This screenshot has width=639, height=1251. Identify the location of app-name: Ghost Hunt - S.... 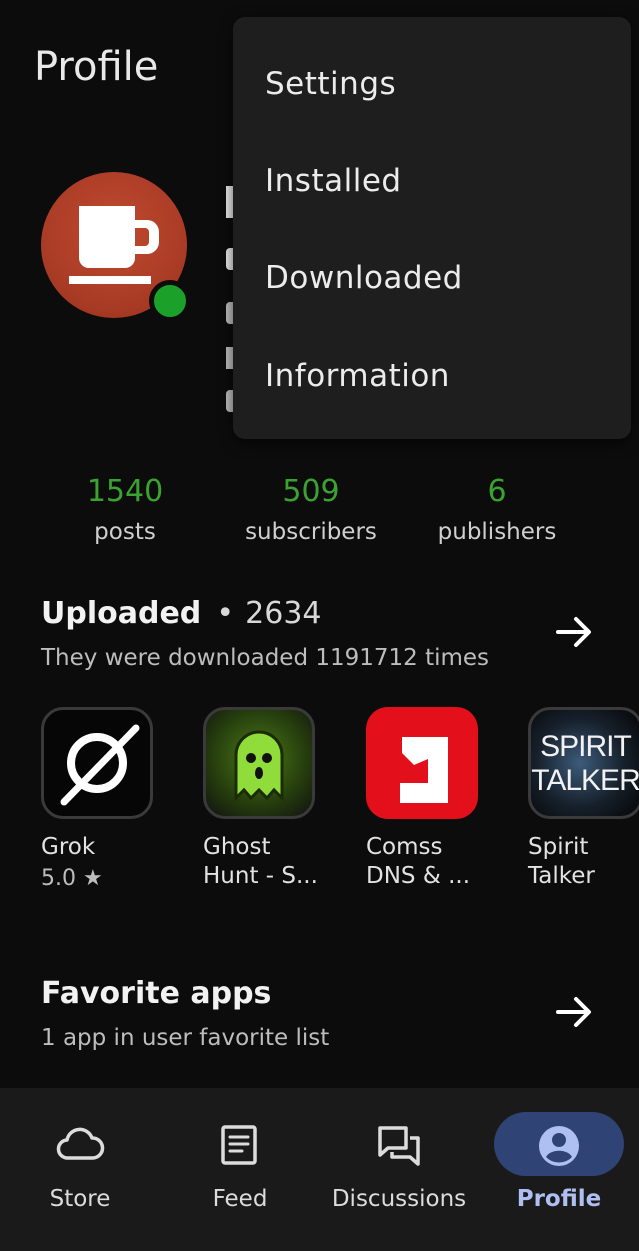
(260, 861).